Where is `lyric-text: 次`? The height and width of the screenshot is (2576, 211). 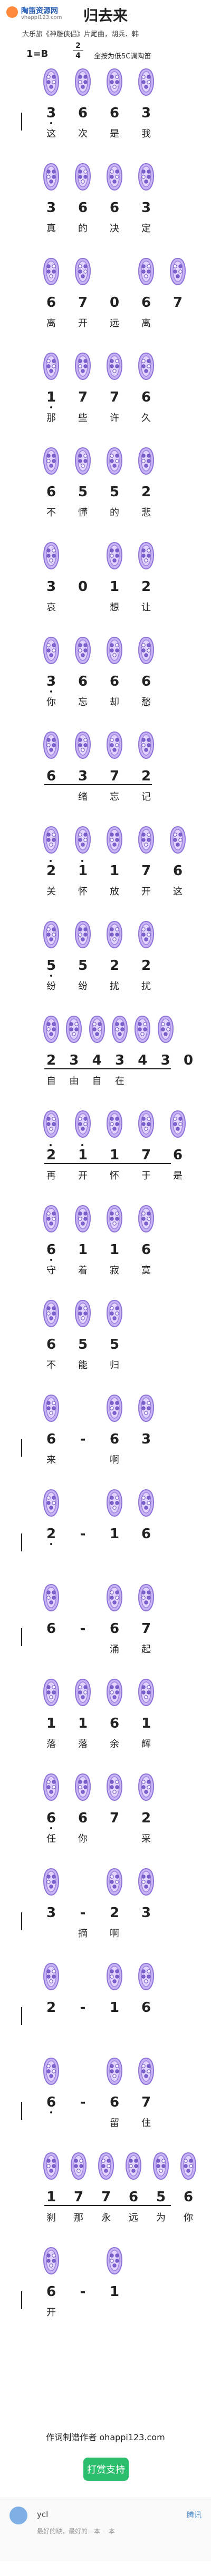
lyric-text: 次 is located at coordinates (83, 133).